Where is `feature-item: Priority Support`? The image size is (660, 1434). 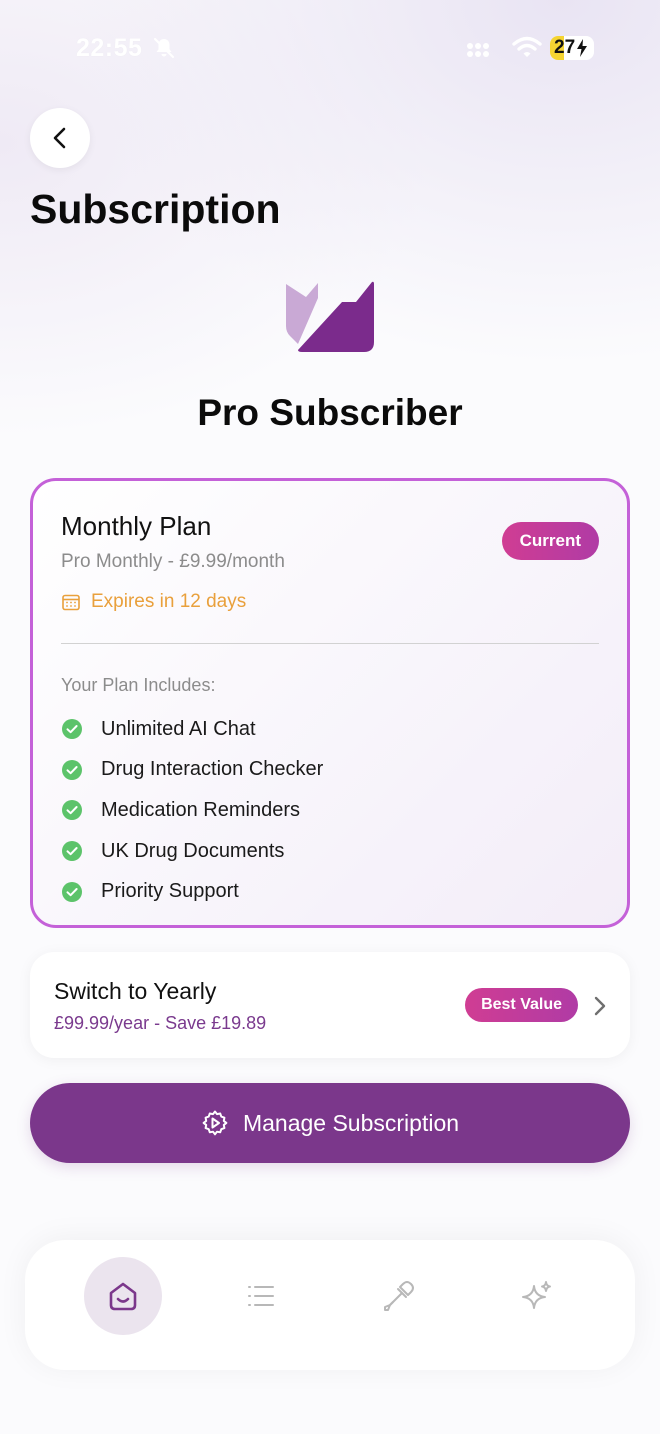
feature-item: Priority Support is located at coordinates (192, 891).